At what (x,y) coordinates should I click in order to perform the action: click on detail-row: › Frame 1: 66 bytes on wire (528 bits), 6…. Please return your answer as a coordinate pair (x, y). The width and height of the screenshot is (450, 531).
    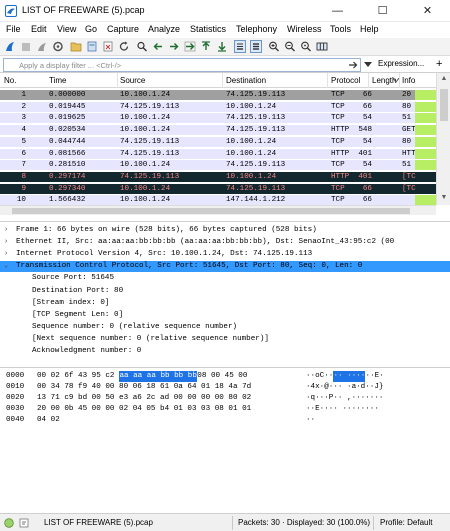
    Looking at the image, I should click on (225, 230).